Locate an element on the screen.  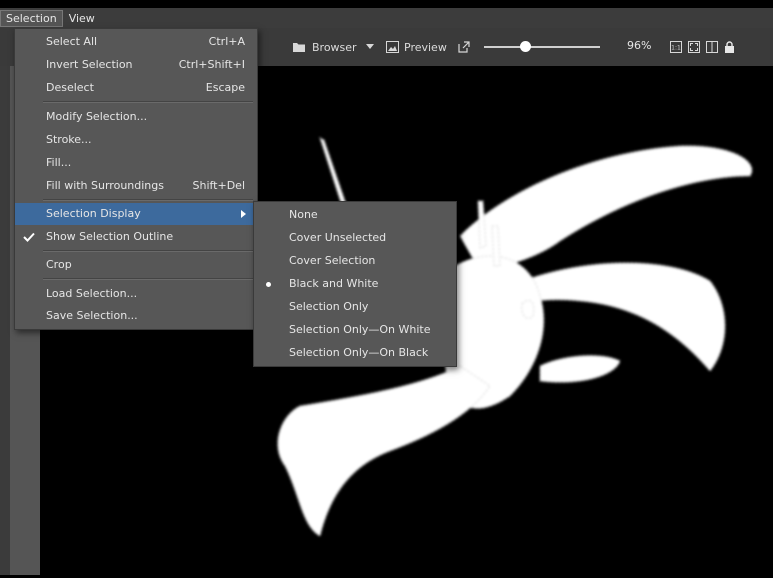
menu-item-label: Invert Selection is located at coordinates (89, 64).